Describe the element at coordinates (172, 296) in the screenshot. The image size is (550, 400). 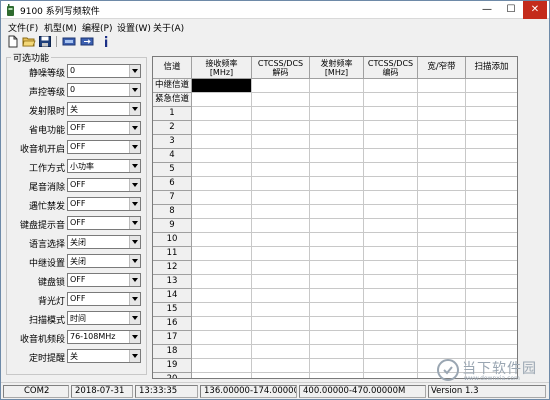
I see `channel-row-header: 14` at that location.